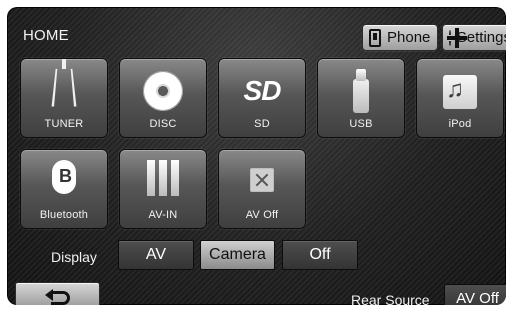 This screenshot has width=513, height=312. I want to click on source-tile-av-off: AV Off, so click(262, 189).